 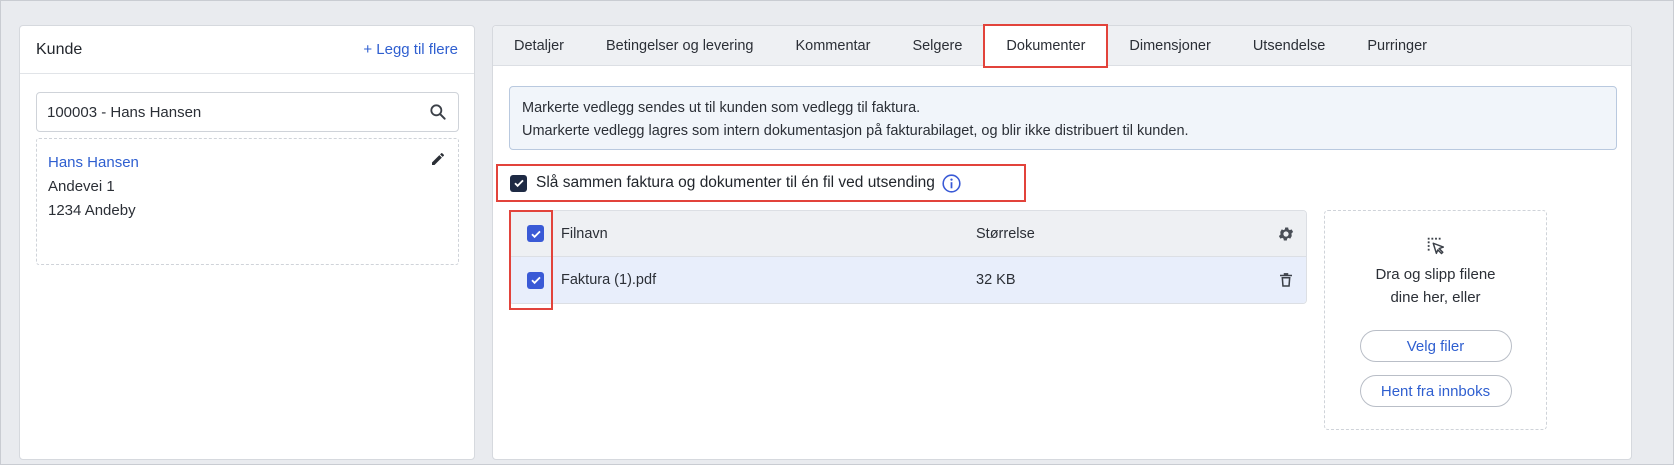 I want to click on customer-panel-header: Kunde + Legg til flere, so click(x=247, y=50).